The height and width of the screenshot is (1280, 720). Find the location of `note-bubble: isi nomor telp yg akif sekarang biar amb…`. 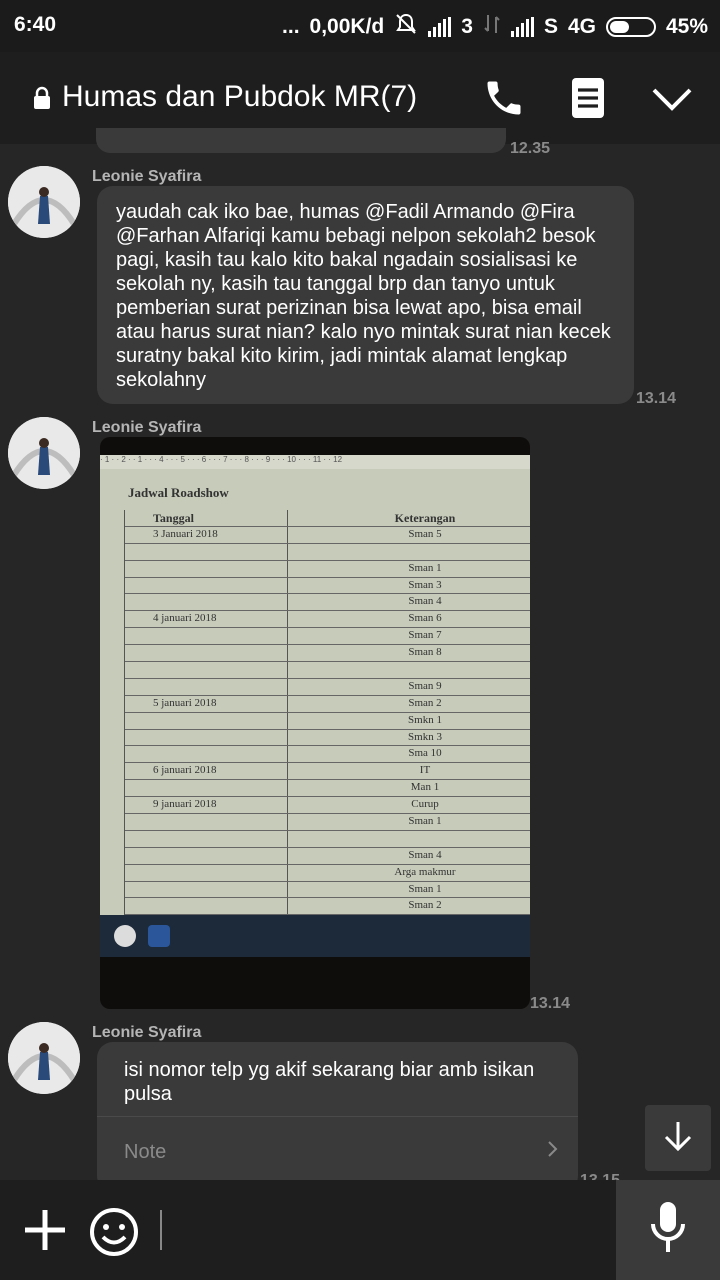

note-bubble: isi nomor telp yg akif sekarang biar amb… is located at coordinates (337, 1117).